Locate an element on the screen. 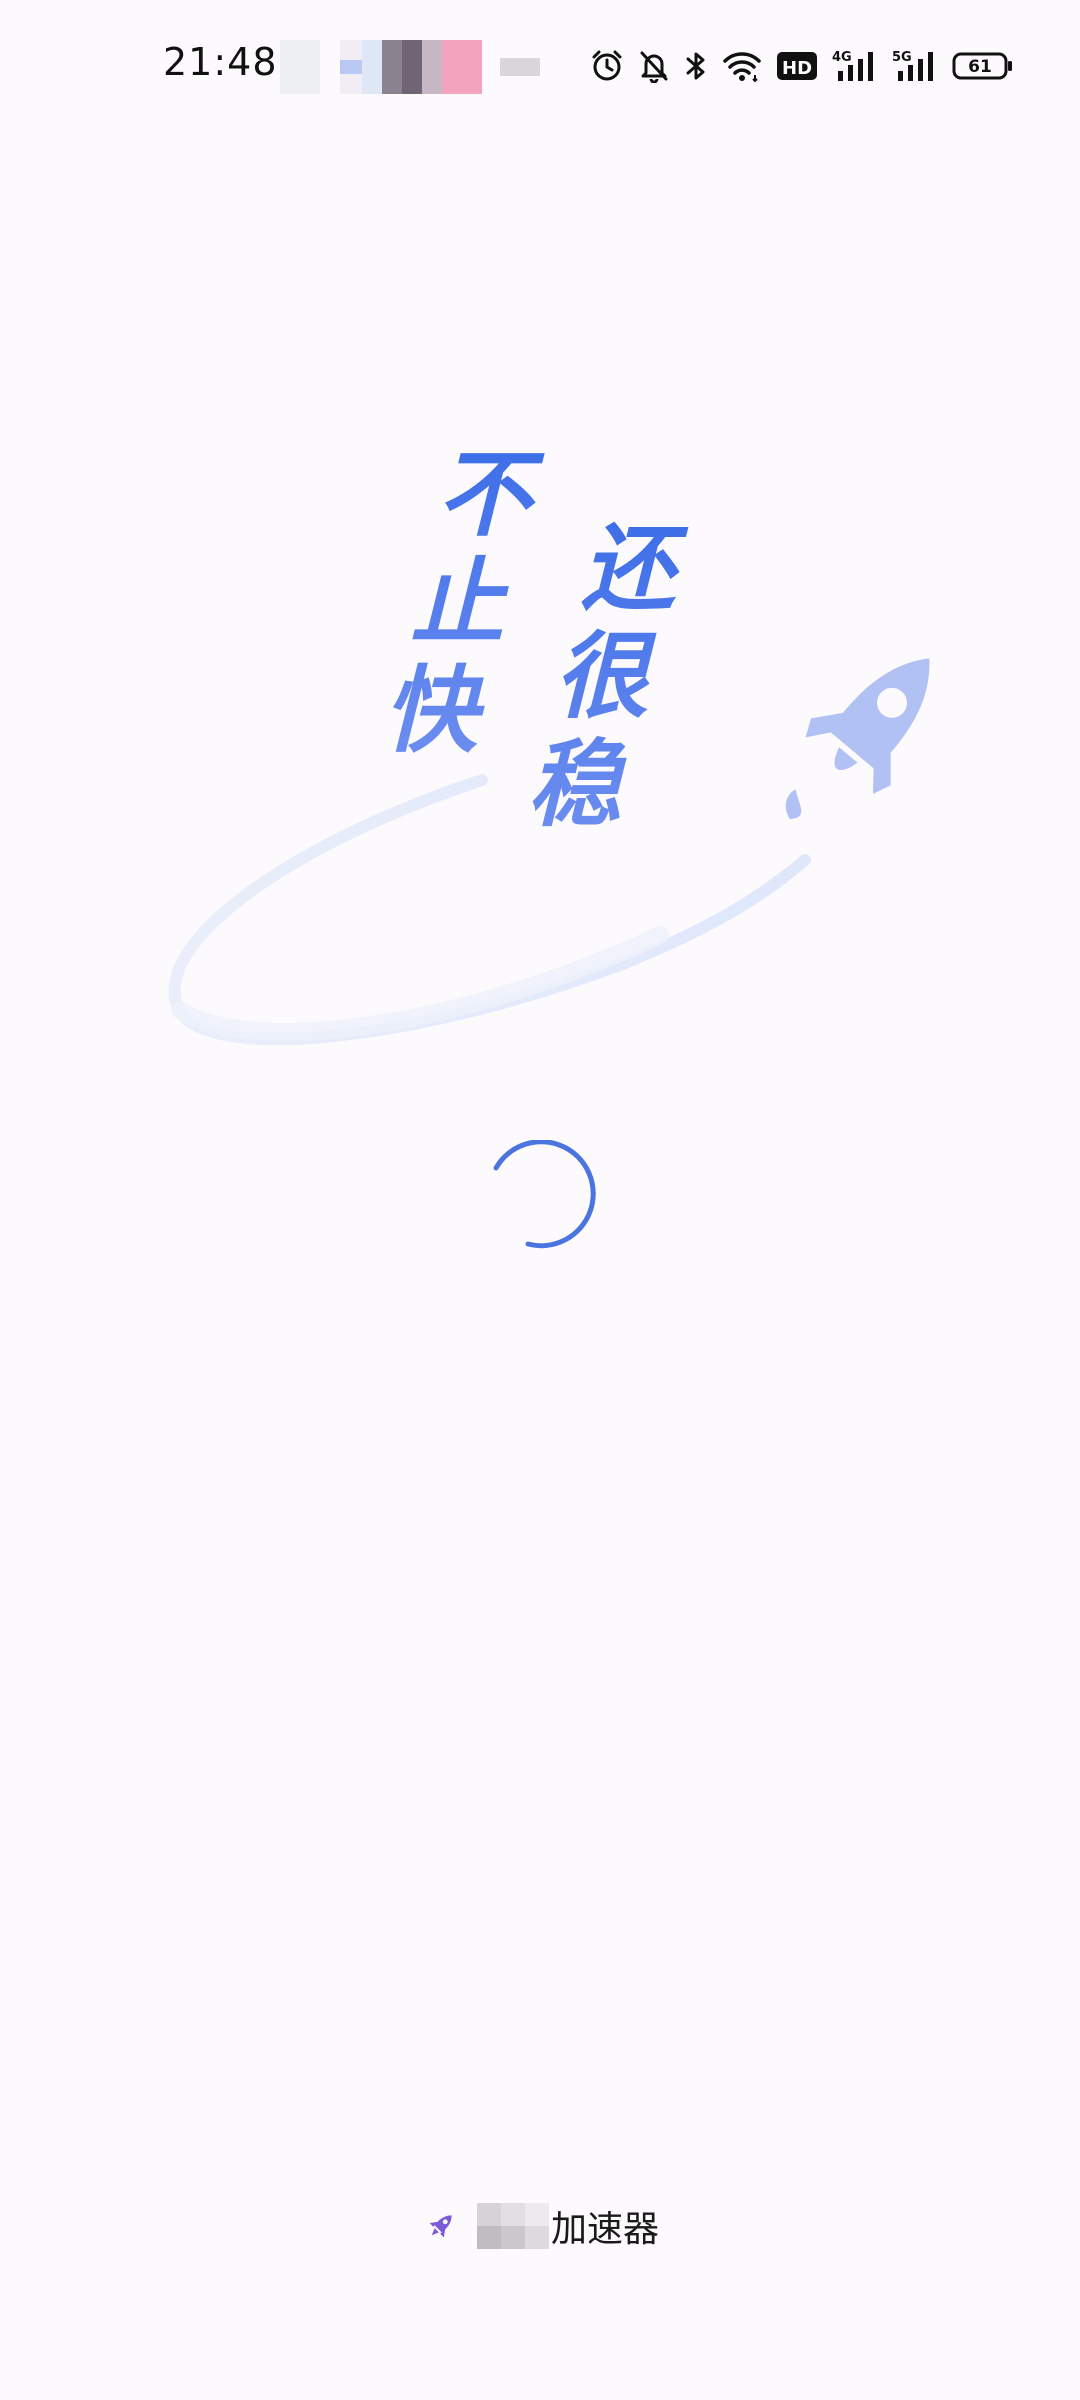 This screenshot has height=2400, width=1080. battery-level: 61 is located at coordinates (980, 67).